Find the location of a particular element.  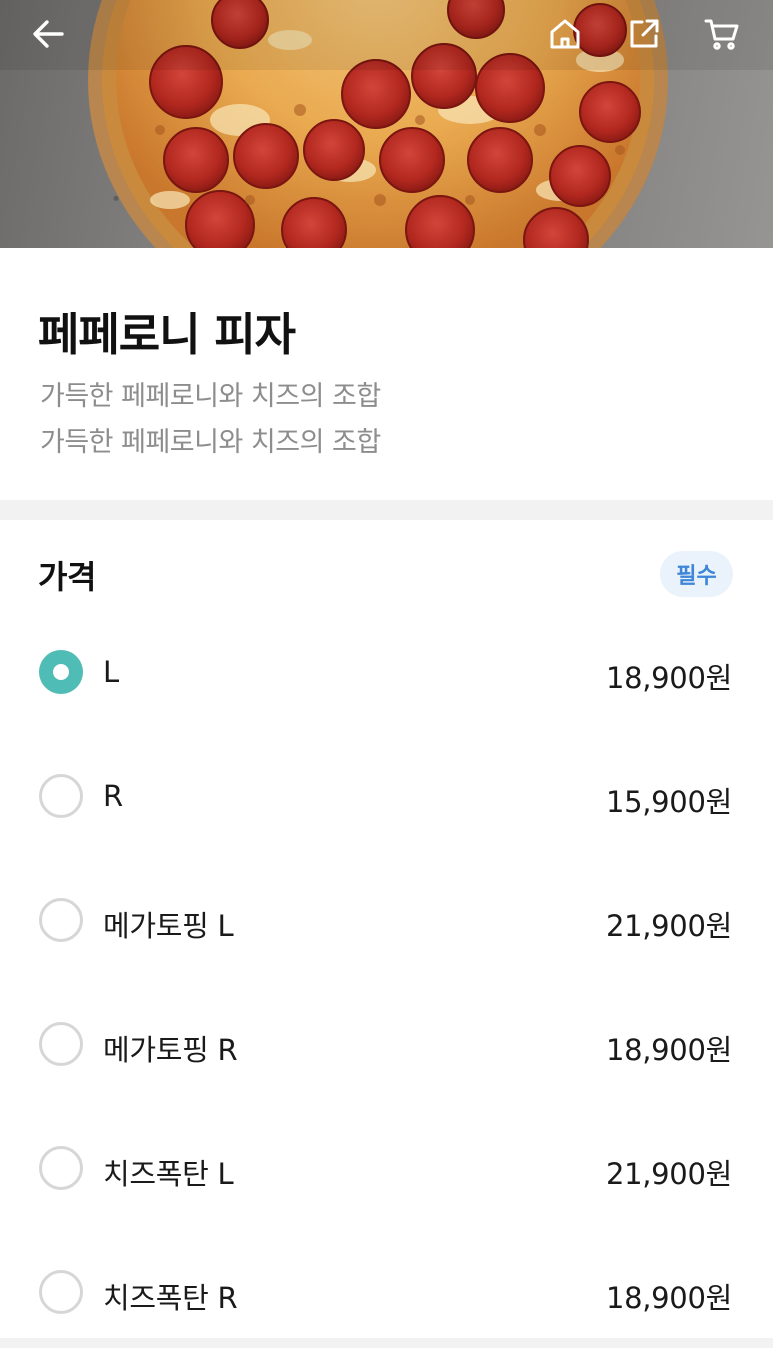

price-option-mega-l: 메가토핑 L 21,900원 is located at coordinates (386, 927).